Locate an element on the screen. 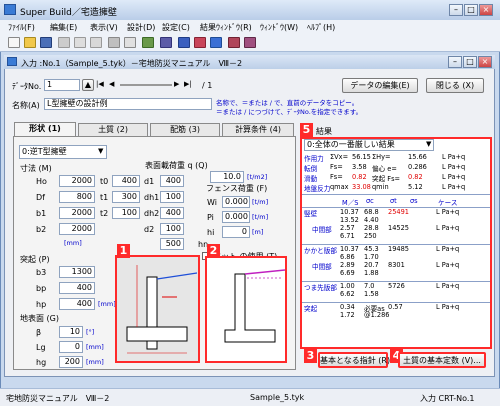  menu-window: ｳｨﾝﾄﾞｳ(W) is located at coordinates (279, 27).